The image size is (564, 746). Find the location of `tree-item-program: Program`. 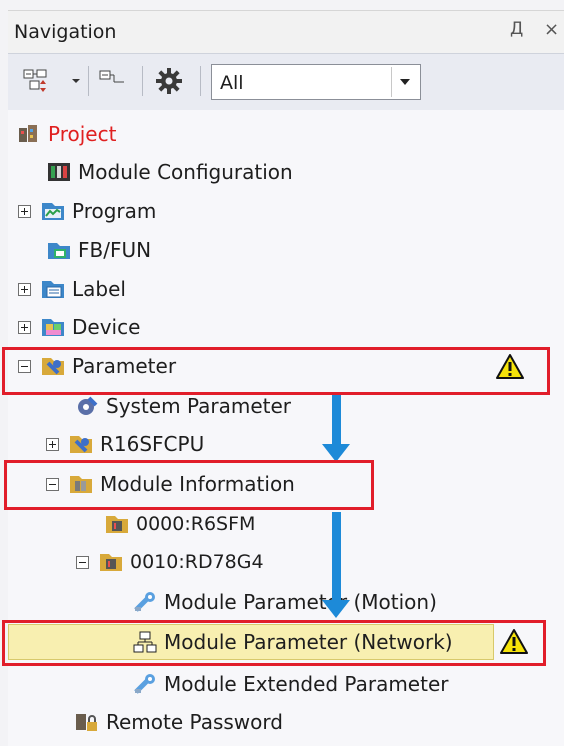

tree-item-program: Program is located at coordinates (87, 211).